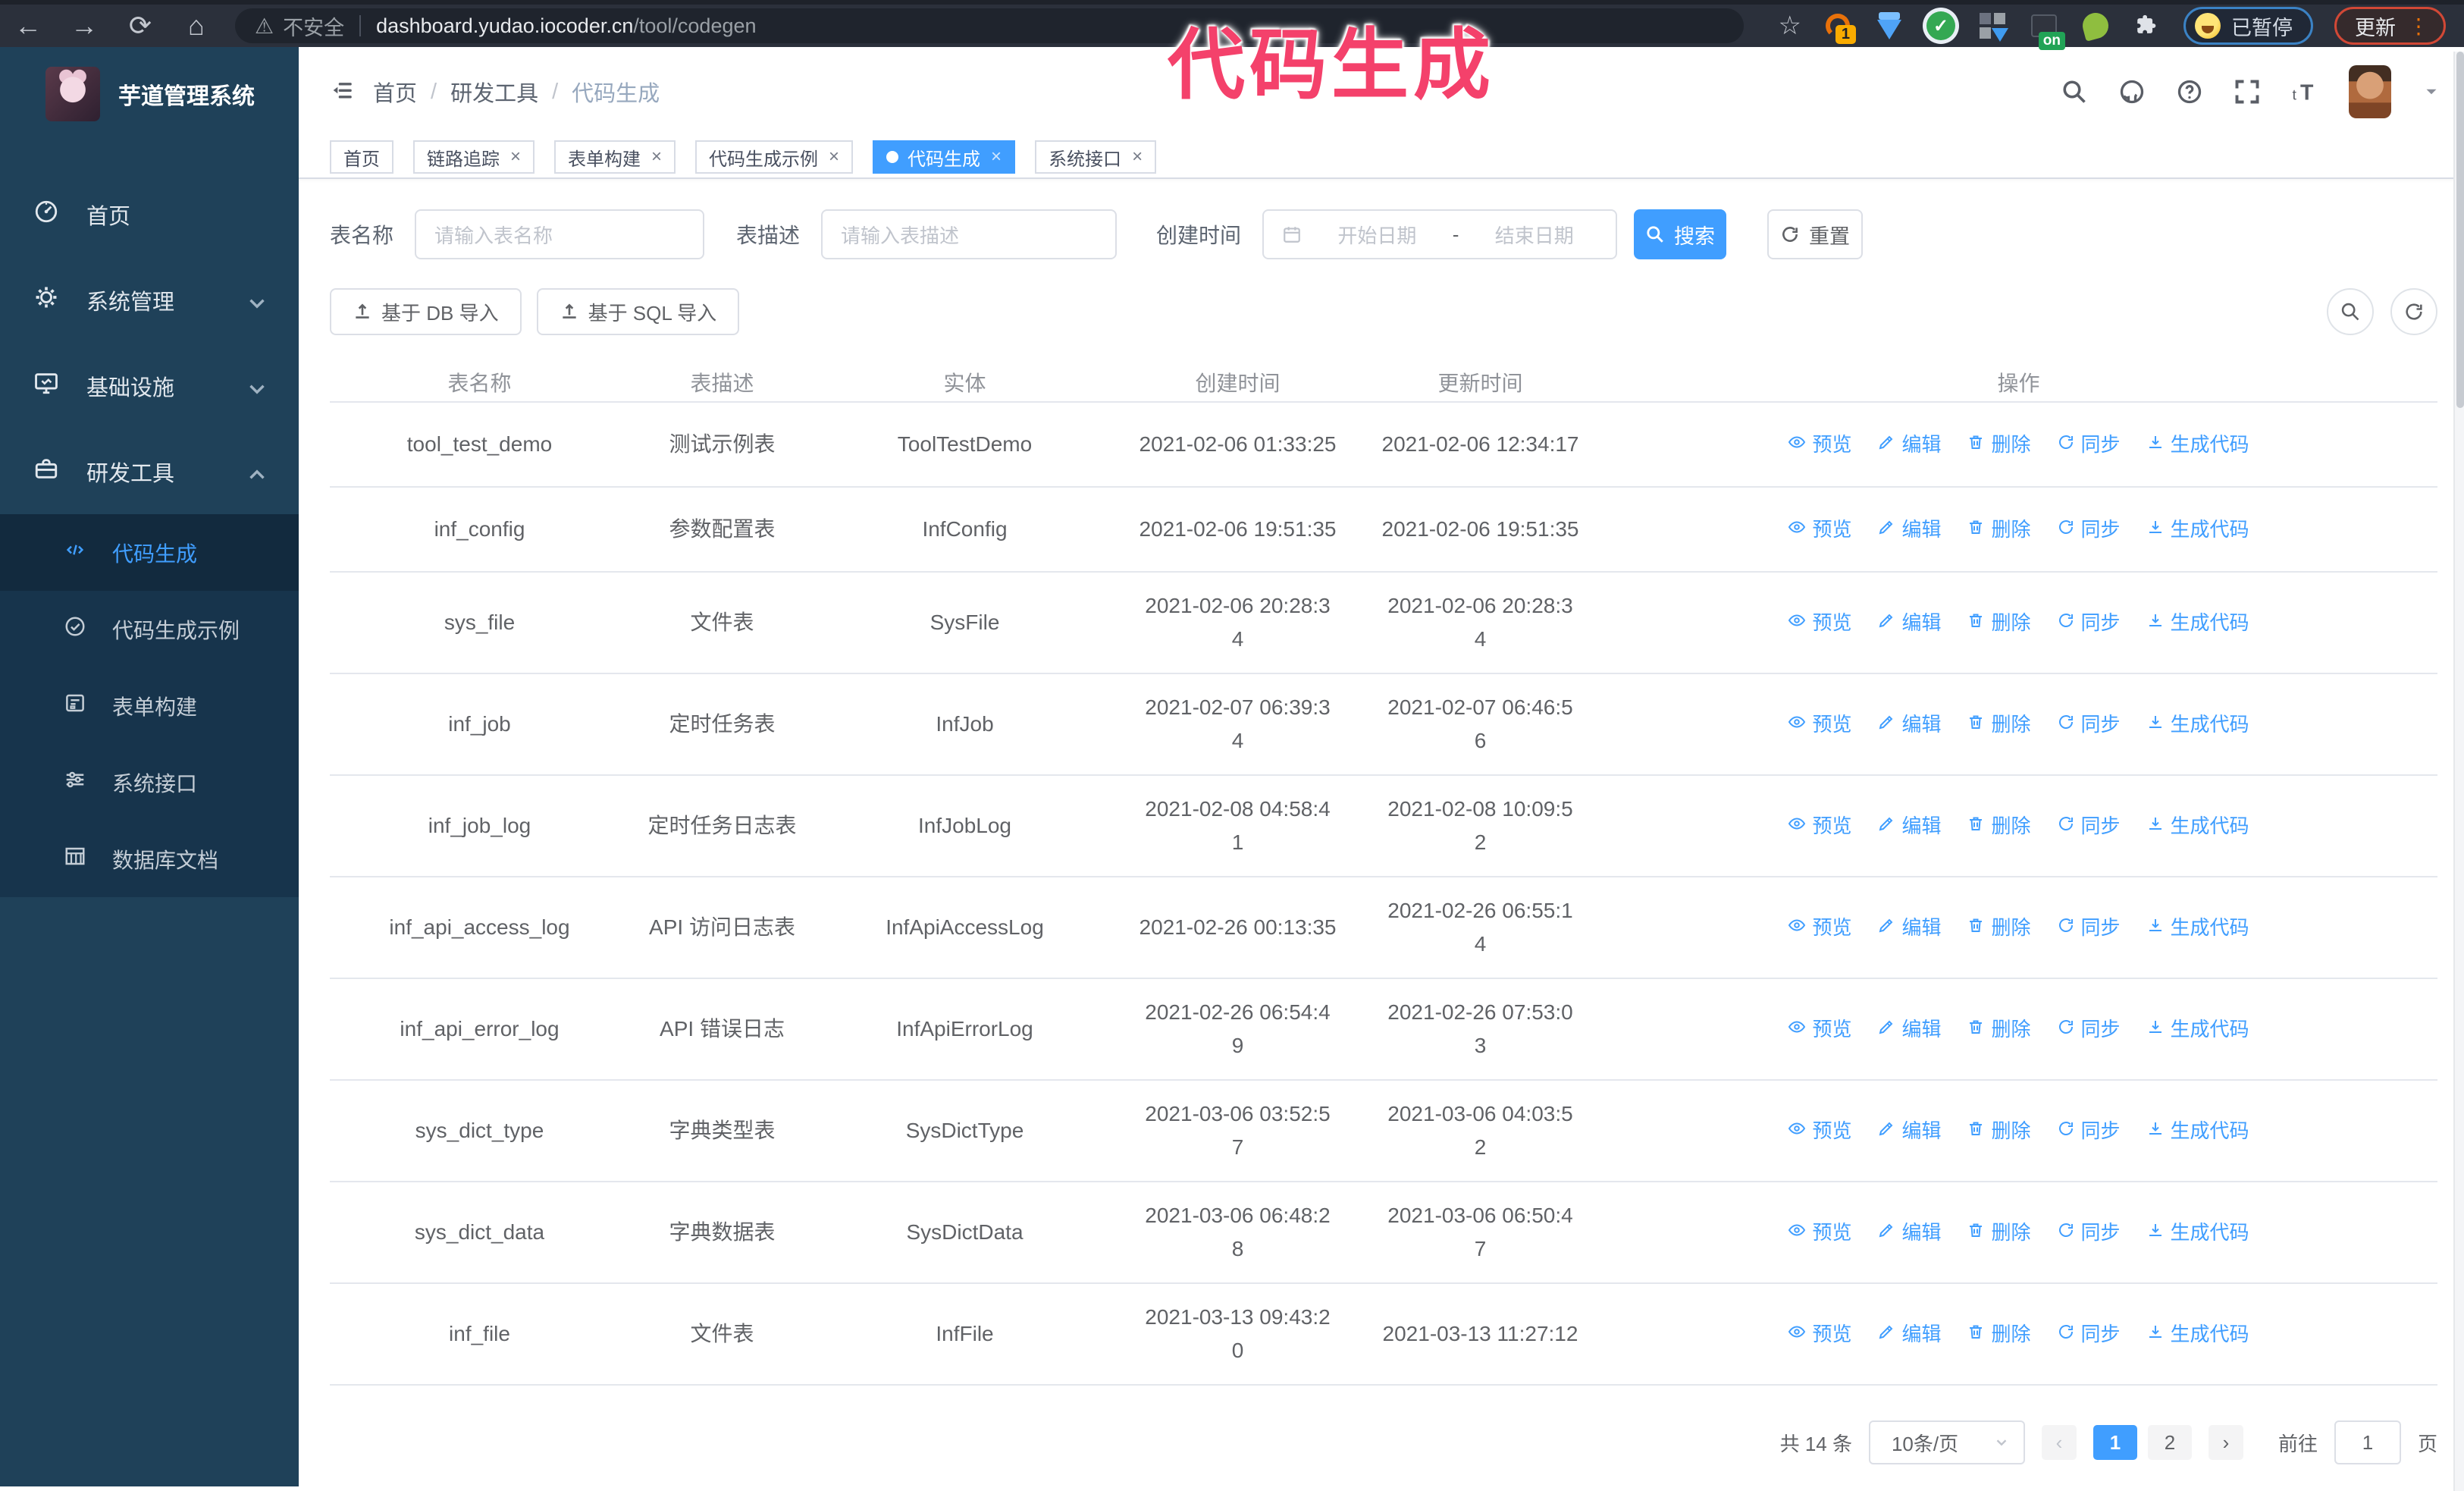  What do you see at coordinates (1440, 234) in the screenshot?
I see `date-range-input: 开始日期 - 结束日期` at bounding box center [1440, 234].